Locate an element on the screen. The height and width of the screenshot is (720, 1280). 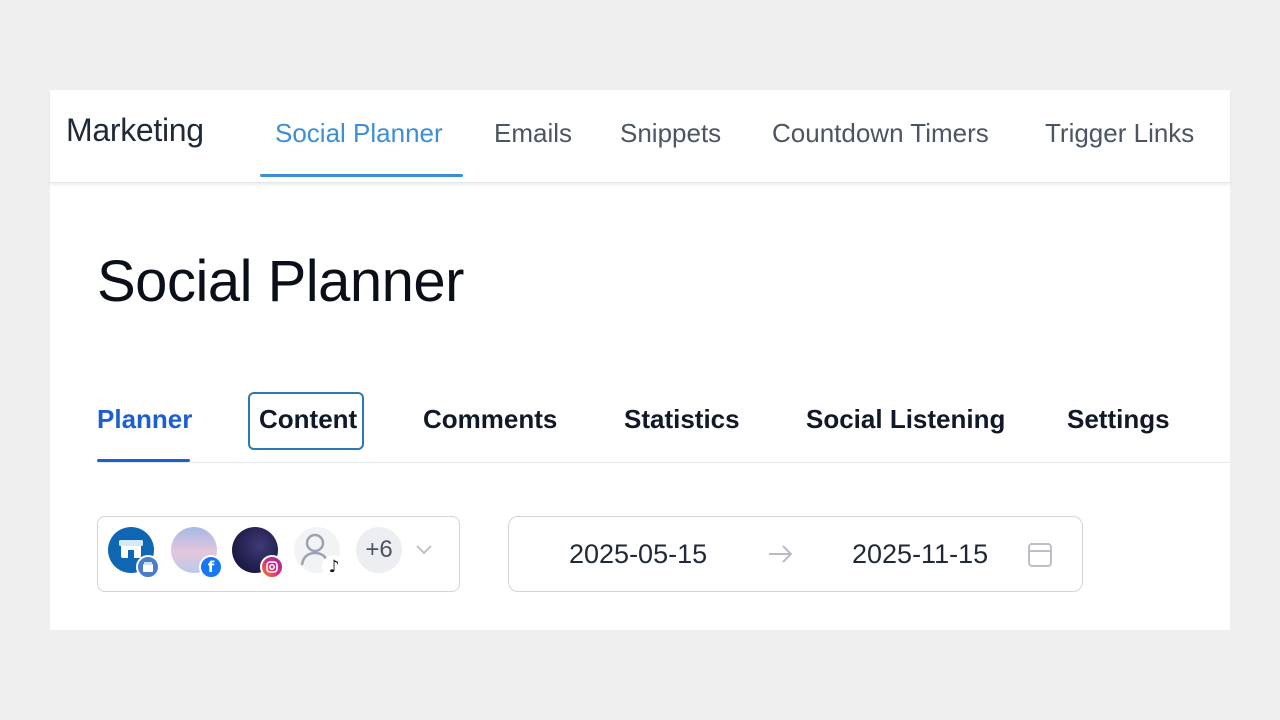
page-title: Social Planner is located at coordinates (281, 281).